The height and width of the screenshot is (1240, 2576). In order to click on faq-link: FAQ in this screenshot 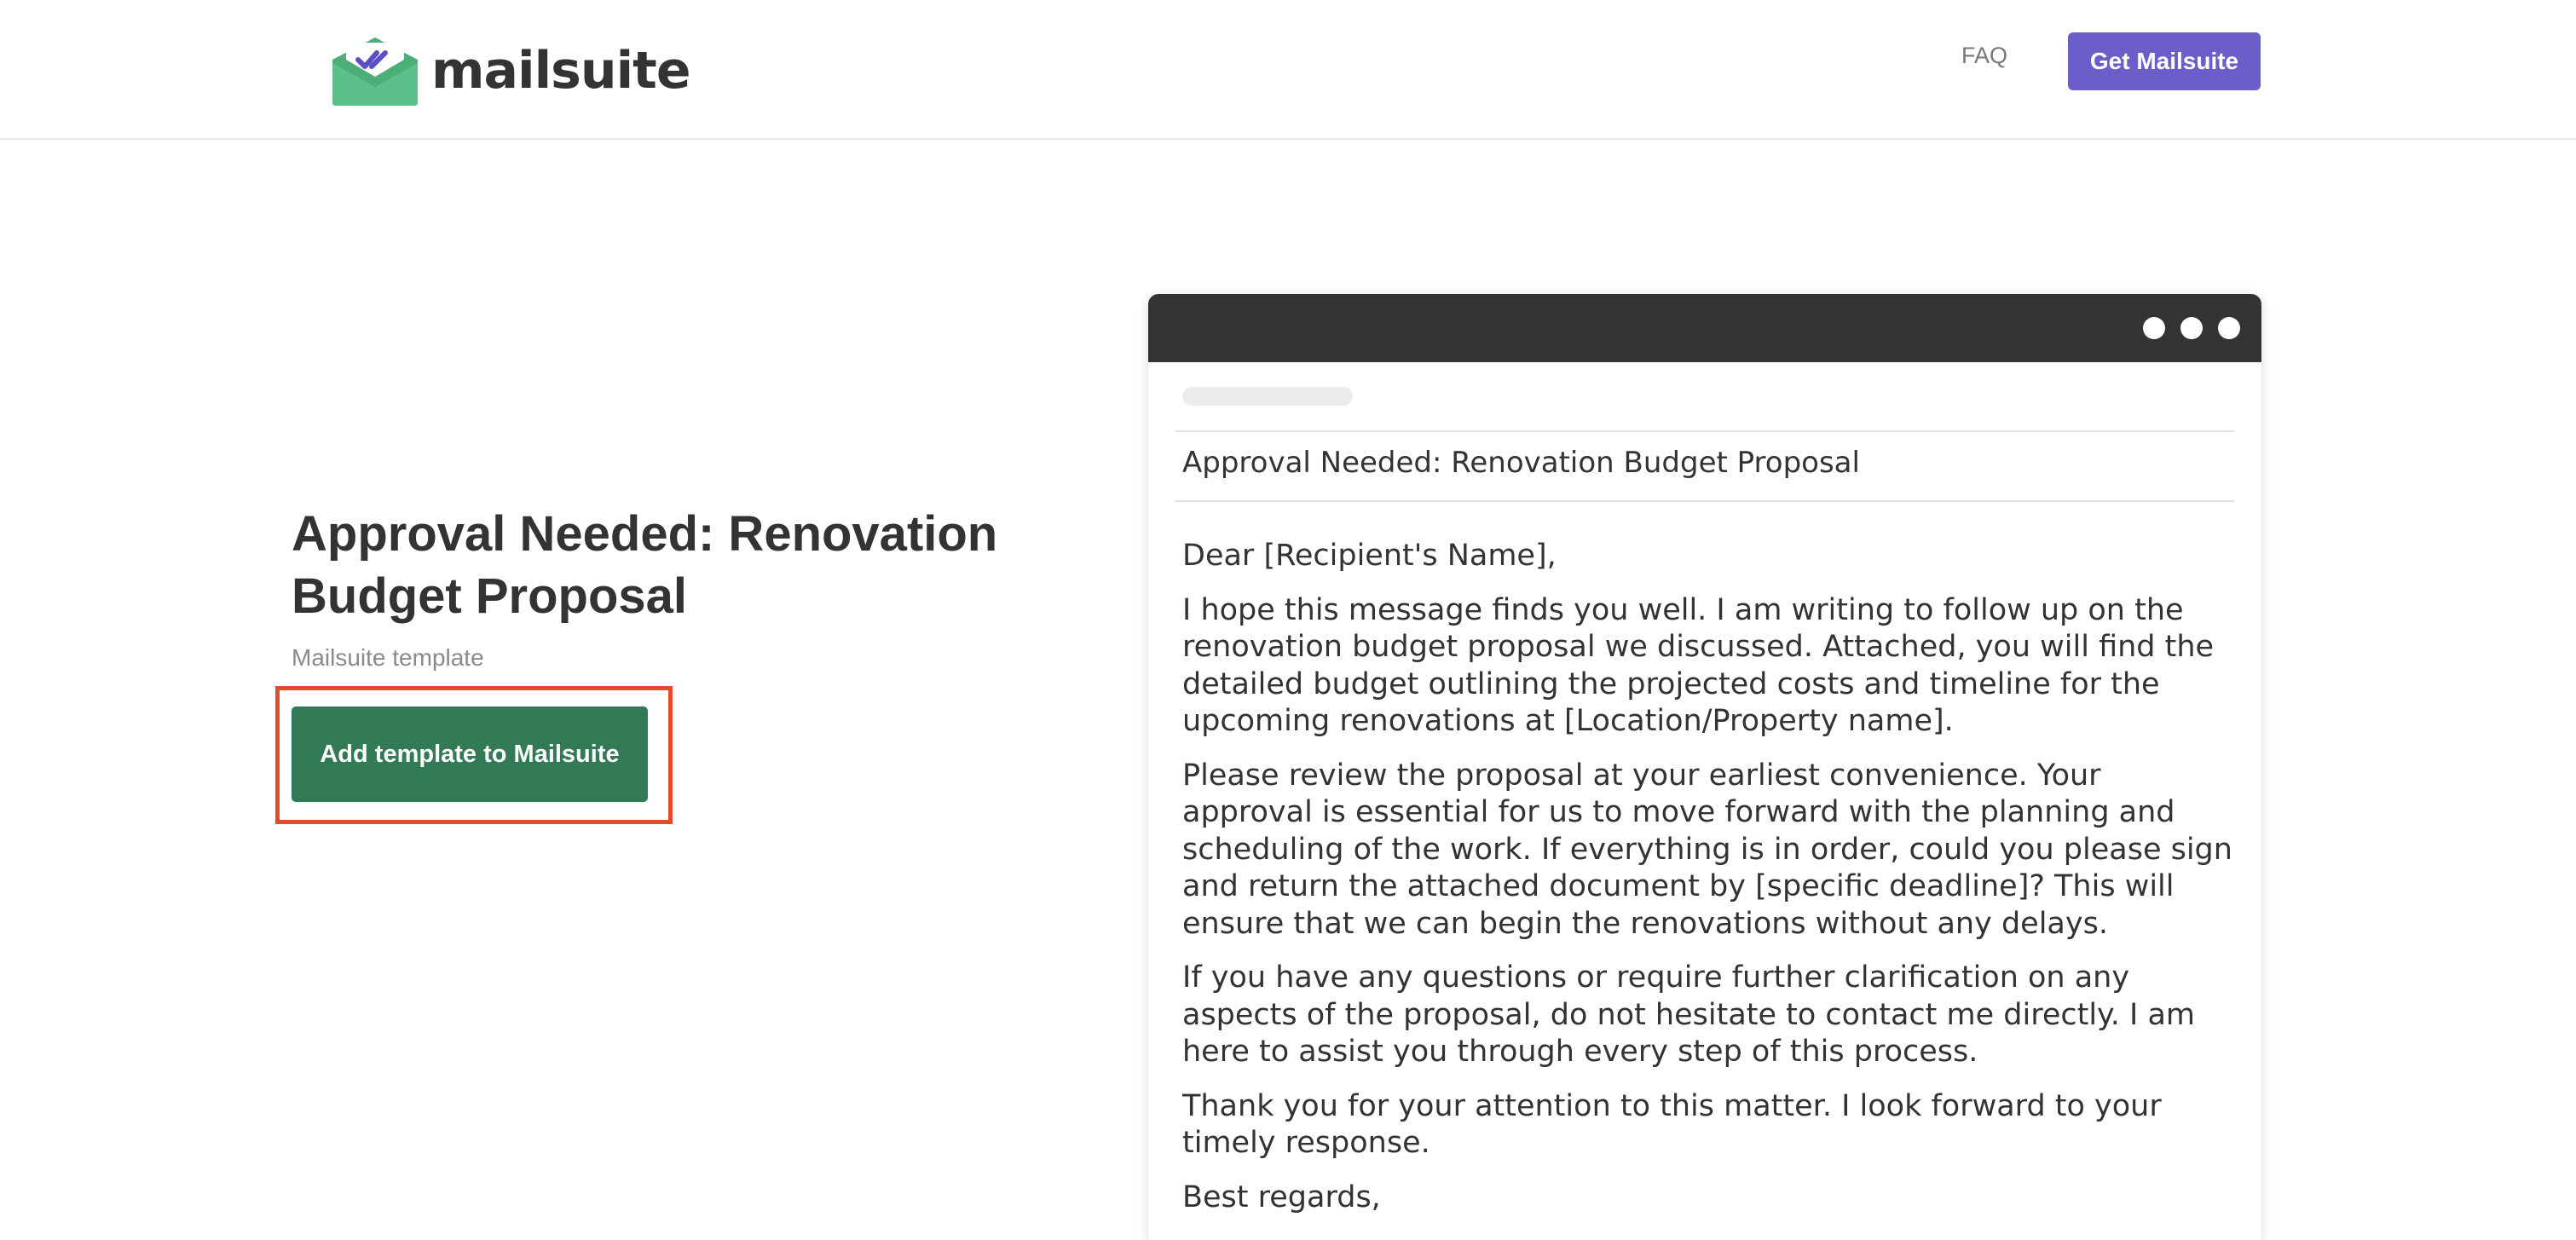, I will do `click(1984, 56)`.